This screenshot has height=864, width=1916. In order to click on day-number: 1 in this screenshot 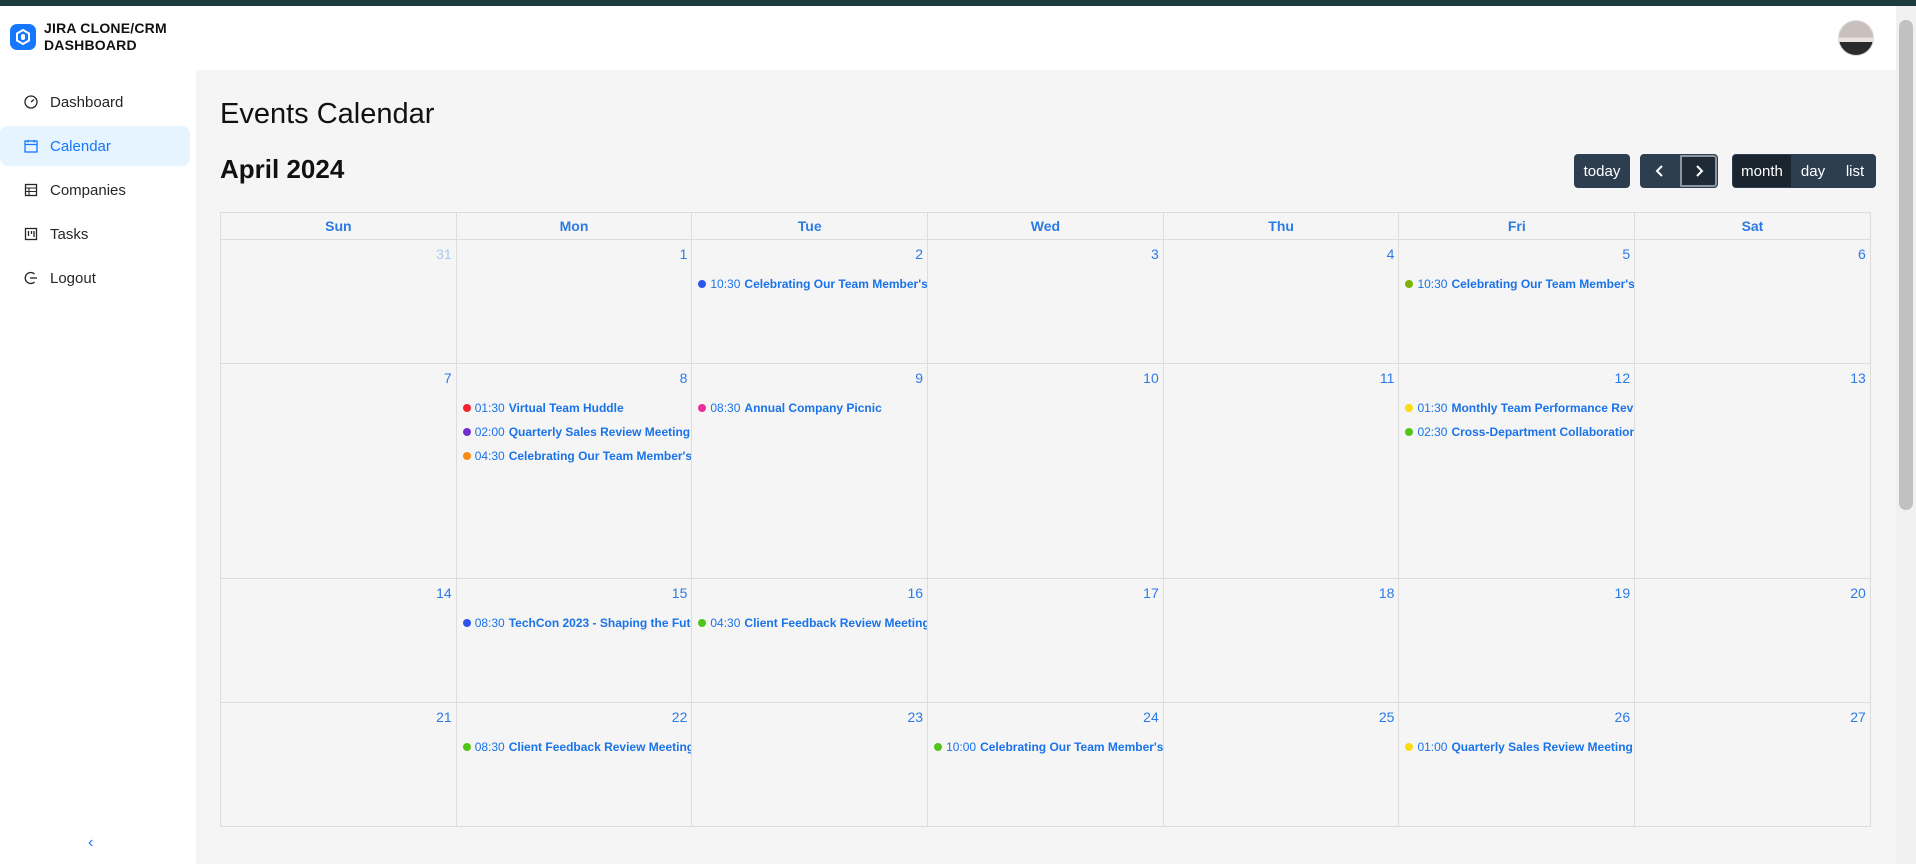, I will do `click(684, 254)`.